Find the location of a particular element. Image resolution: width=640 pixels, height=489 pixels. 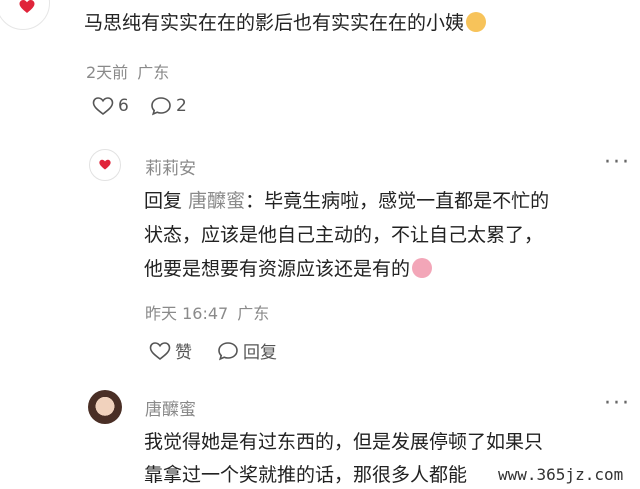

reply1-line-1: 回复 唐醾蜜：毕竟生病啦，感觉一直都是不忙的 is located at coordinates (346, 201).